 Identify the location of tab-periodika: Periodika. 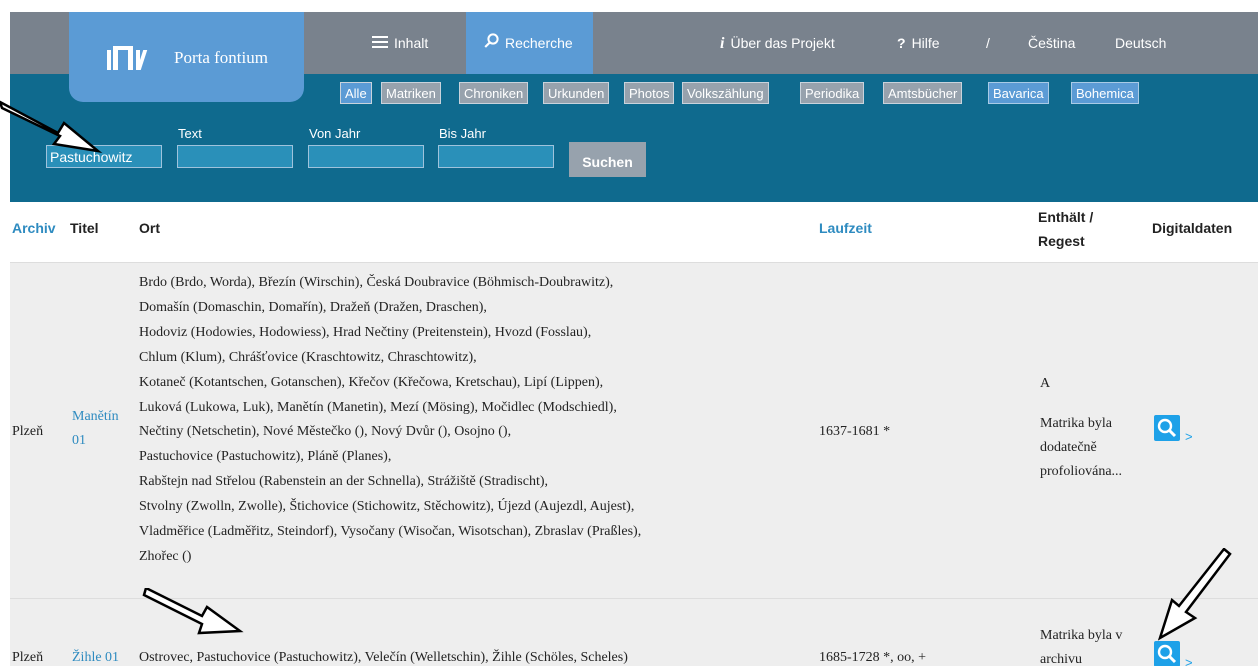
(832, 93).